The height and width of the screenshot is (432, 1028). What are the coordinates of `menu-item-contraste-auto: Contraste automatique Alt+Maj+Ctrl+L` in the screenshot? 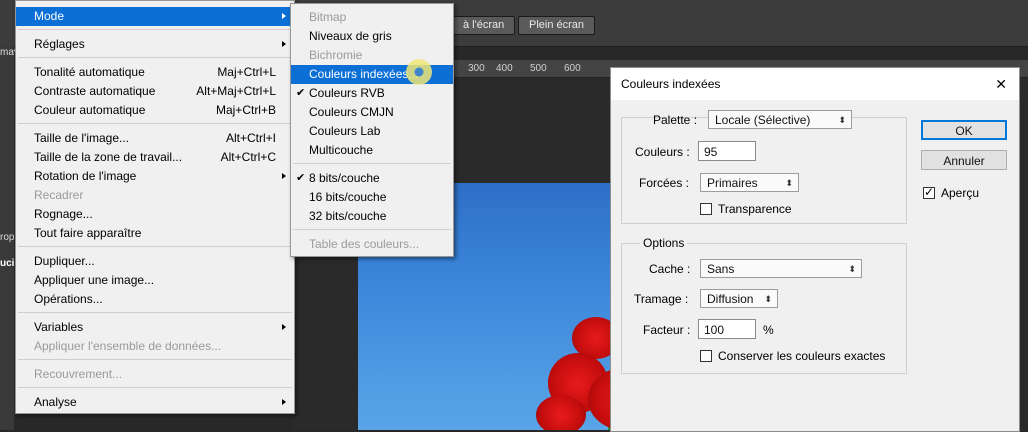 It's located at (155, 91).